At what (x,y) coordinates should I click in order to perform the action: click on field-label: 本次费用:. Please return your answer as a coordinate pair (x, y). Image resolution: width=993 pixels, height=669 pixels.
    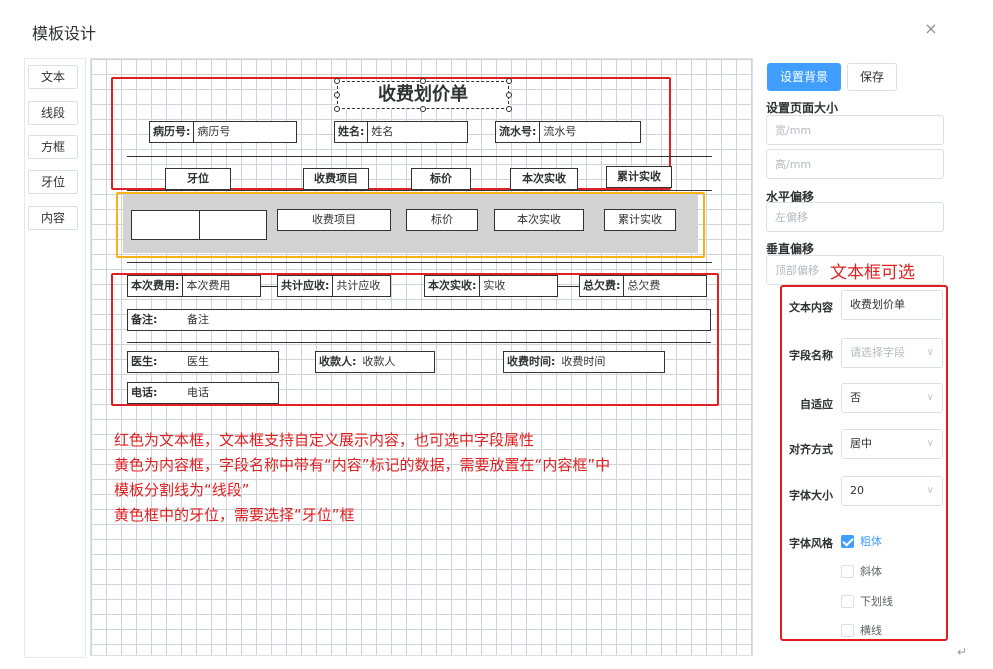
    Looking at the image, I should click on (156, 286).